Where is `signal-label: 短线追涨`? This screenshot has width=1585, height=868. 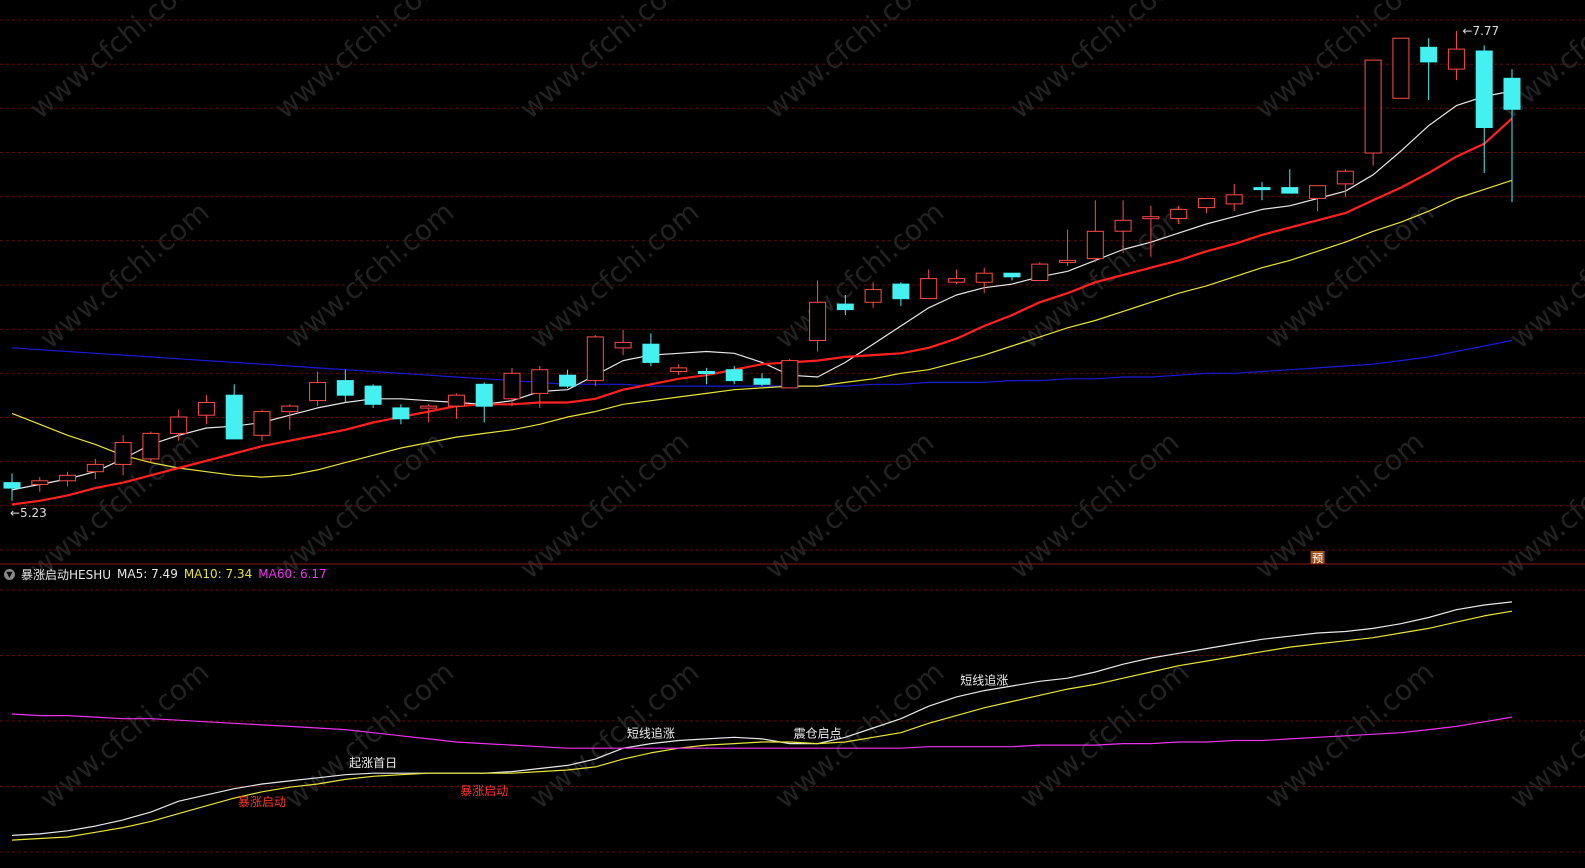 signal-label: 短线追涨 is located at coordinates (651, 733).